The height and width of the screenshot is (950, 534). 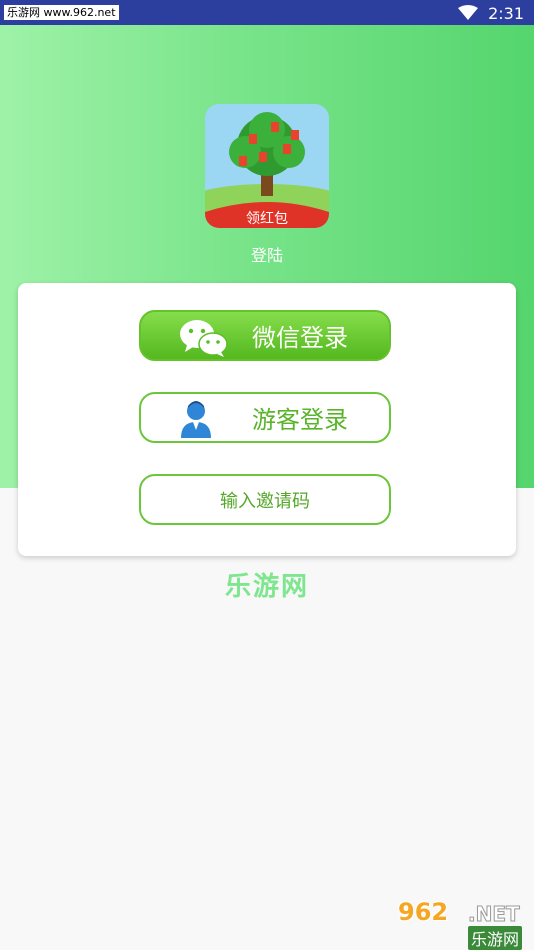 I want to click on wechat-login-button: 微信登录, so click(x=265, y=335).